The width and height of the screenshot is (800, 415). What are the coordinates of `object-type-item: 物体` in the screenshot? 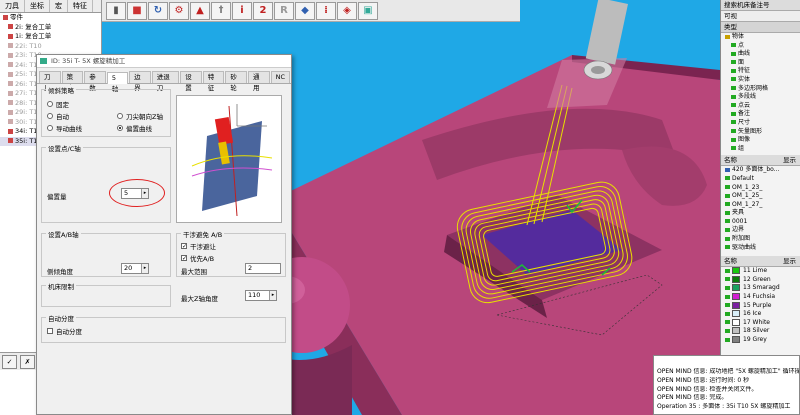 It's located at (760, 37).